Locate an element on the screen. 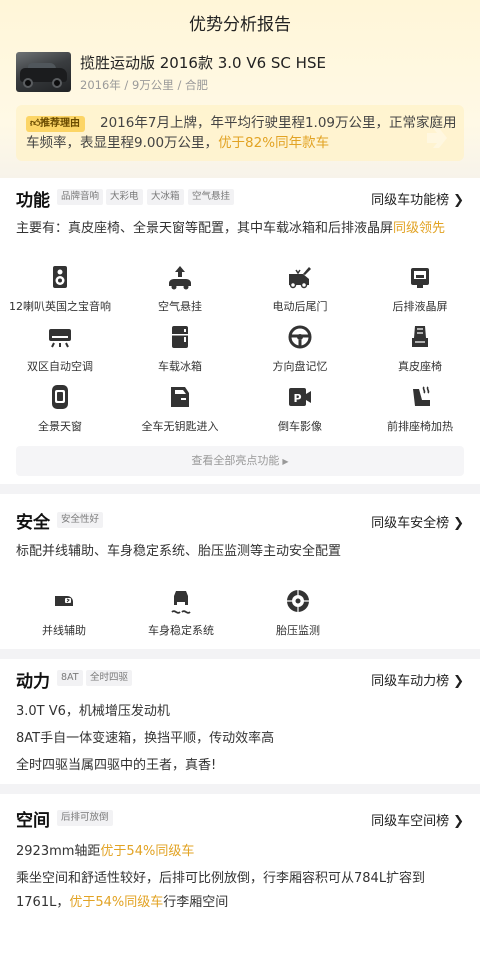  space-rank-link: 同级车空间榜 ❯ is located at coordinates (417, 819).